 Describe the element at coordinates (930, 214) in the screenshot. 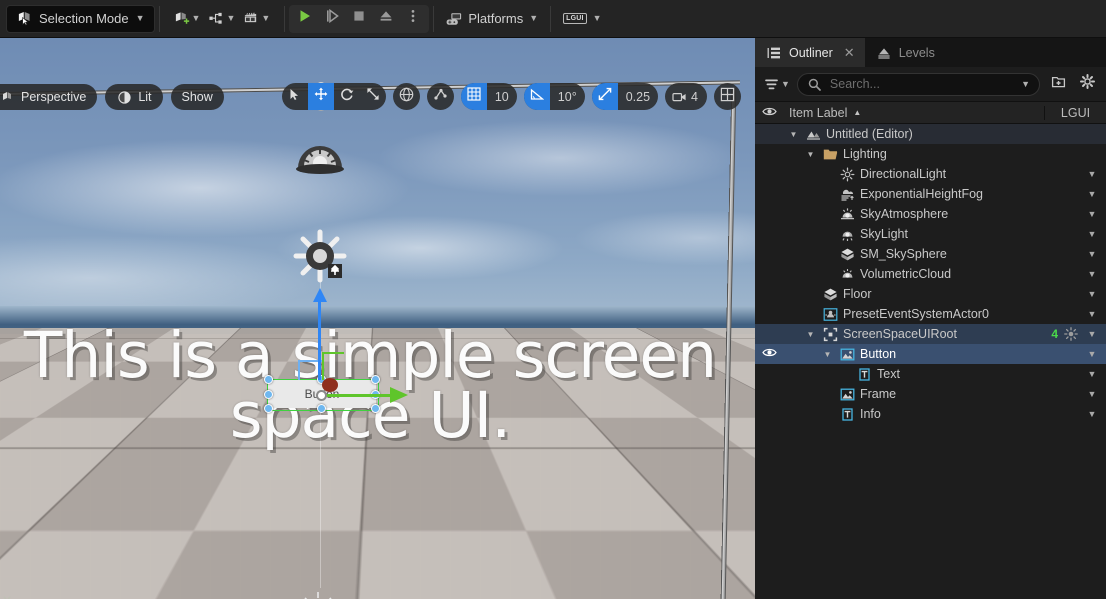

I see `outliner-row-skyatmosphere: SkyAtmosphere ▼` at that location.